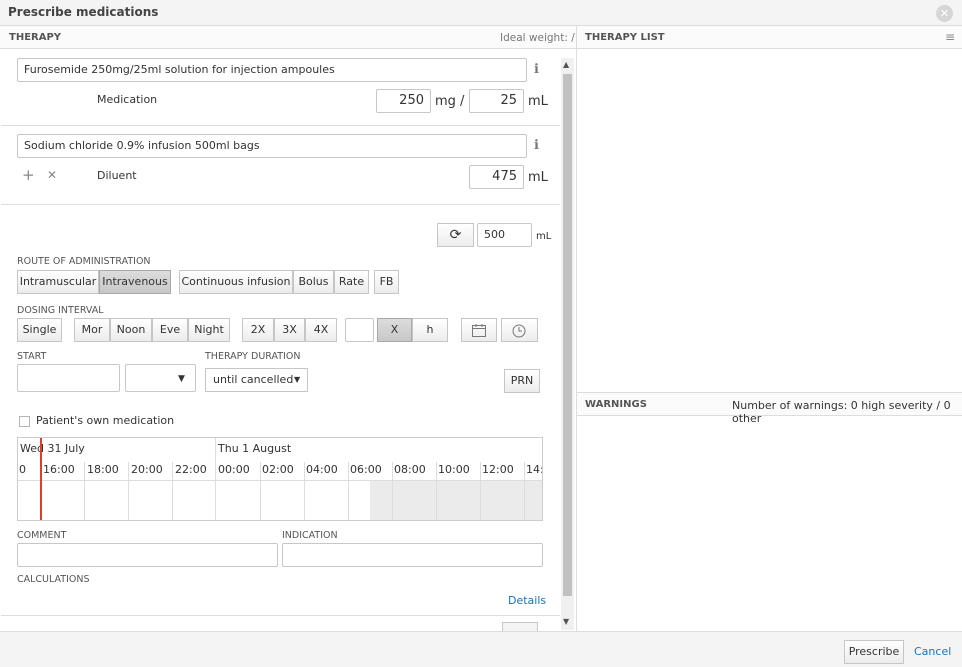 The image size is (962, 667). I want to click on interval-h-button: h, so click(430, 330).